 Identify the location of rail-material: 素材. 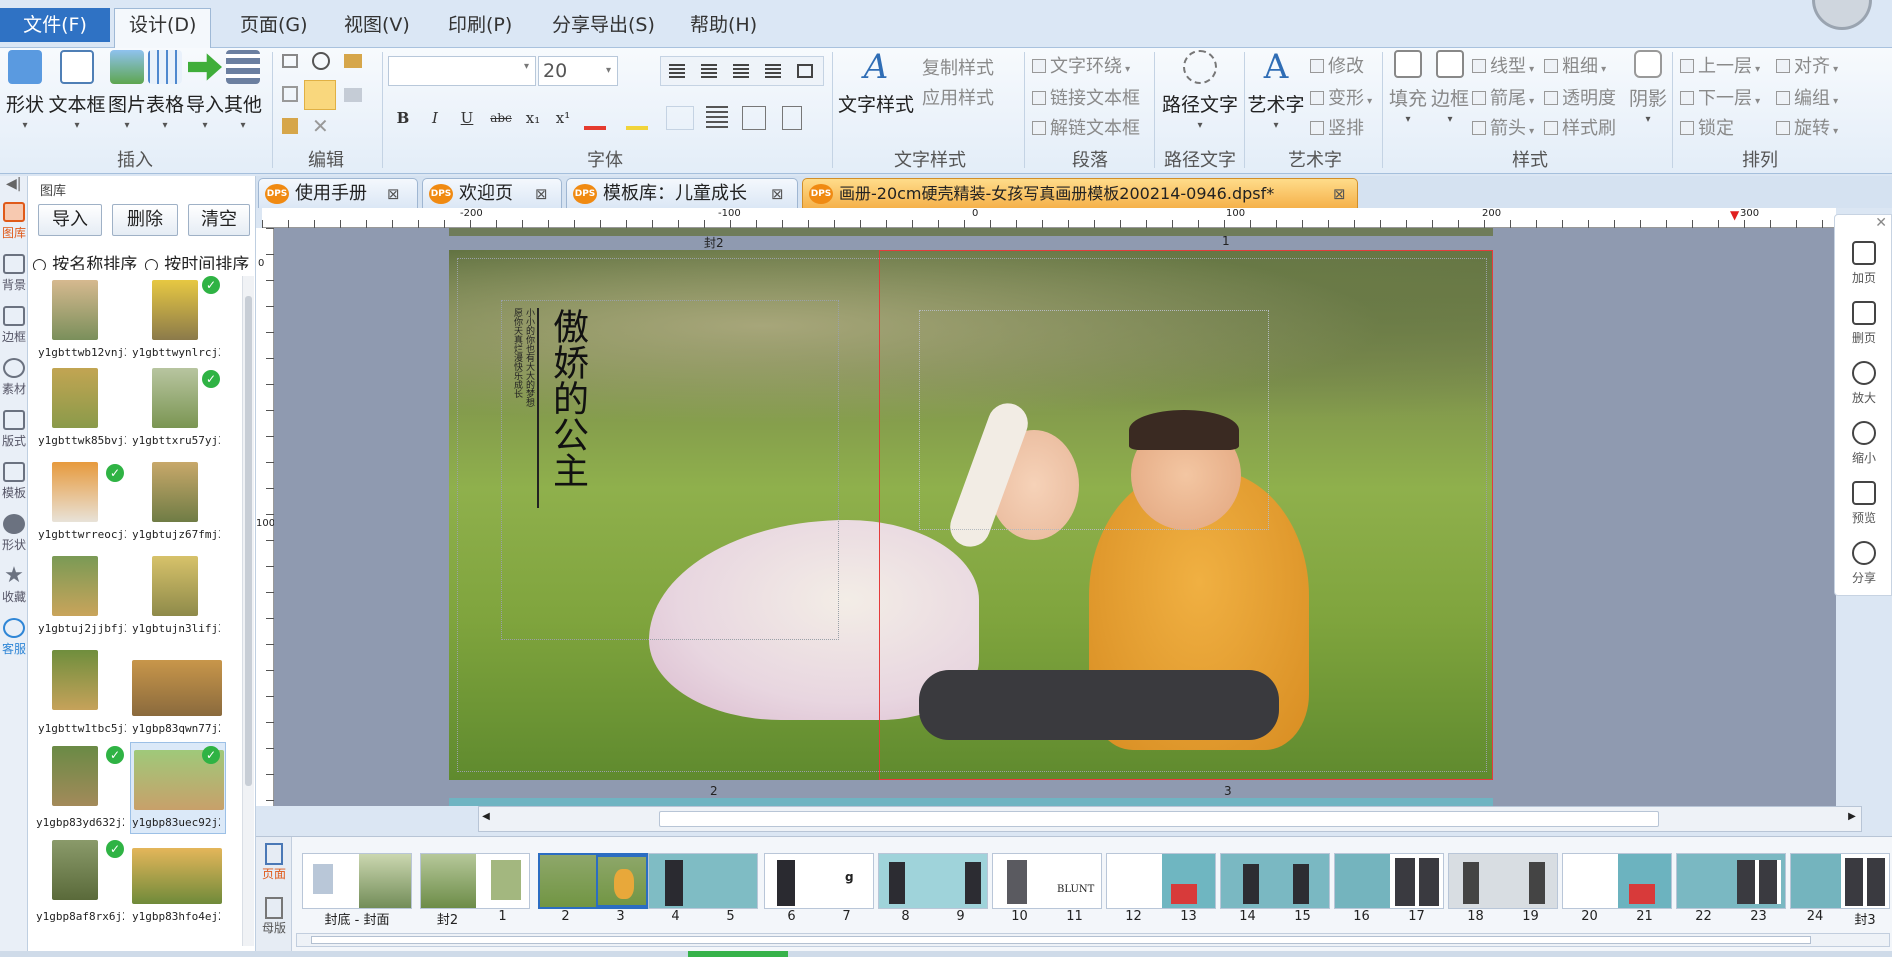
(14, 377).